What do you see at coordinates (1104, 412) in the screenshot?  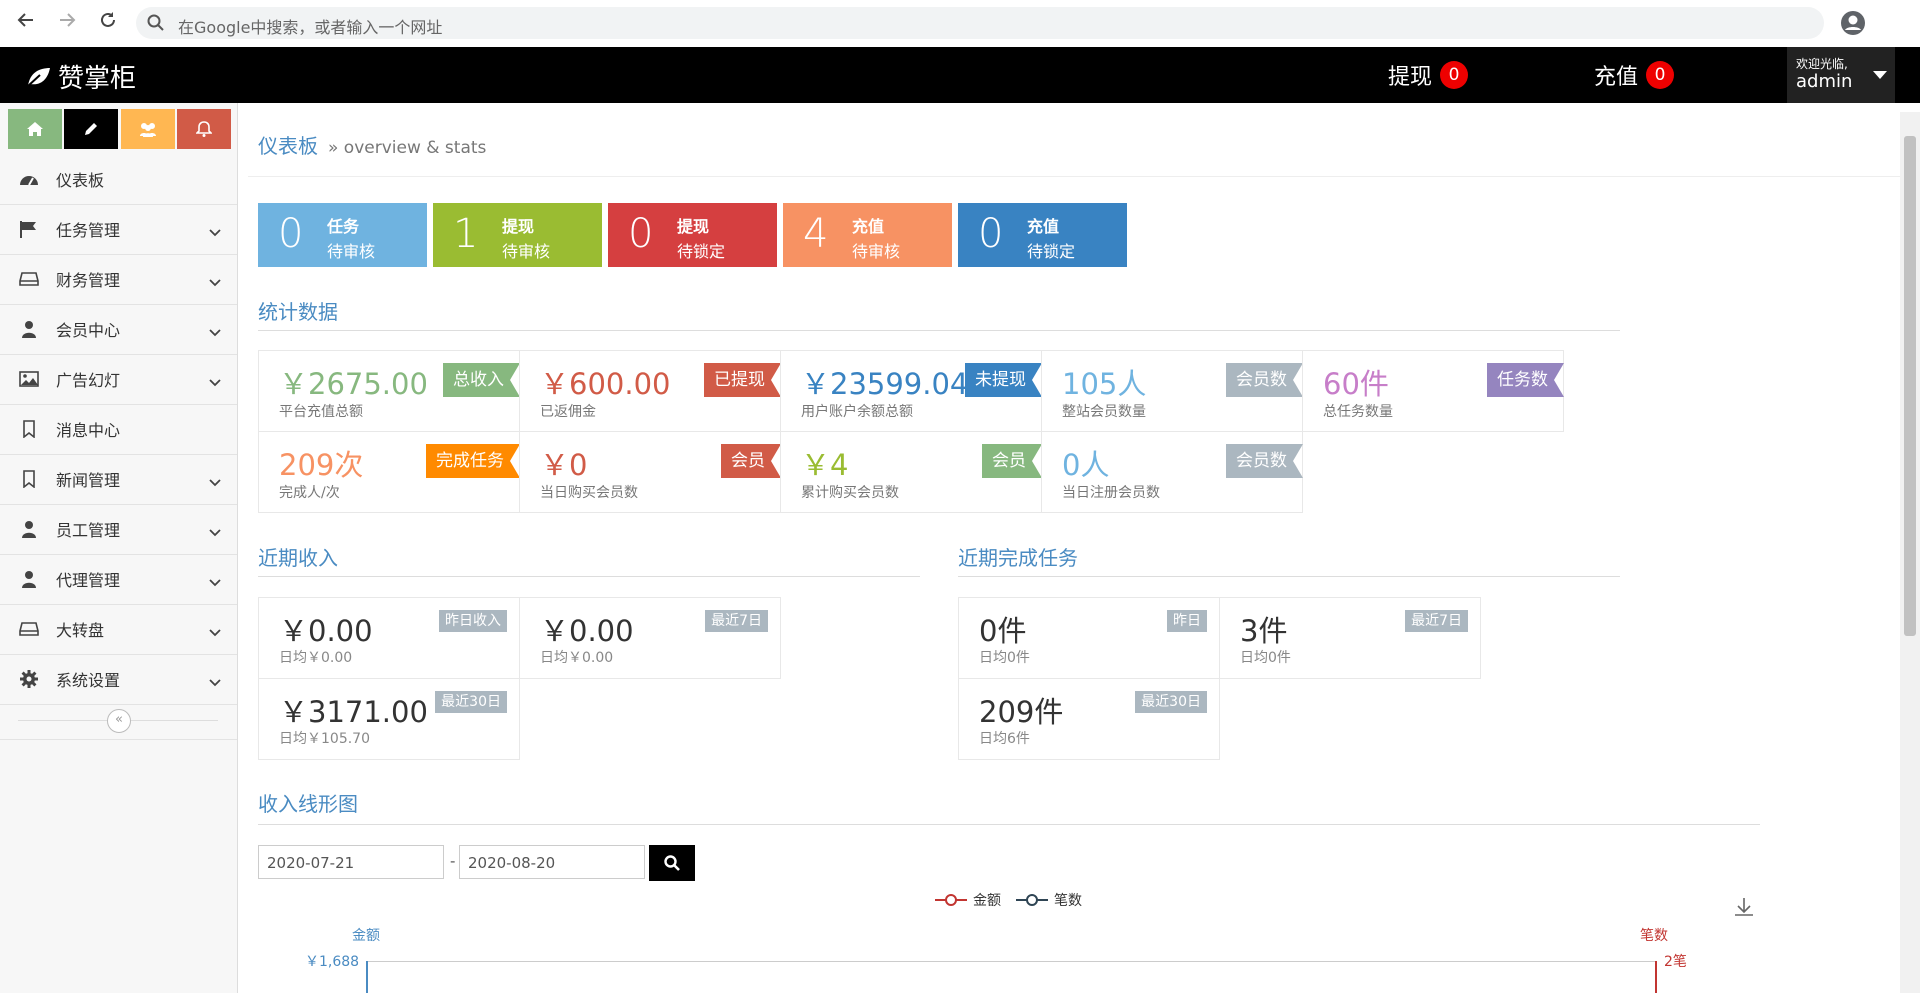 I see `stat-label: 整站会员数量` at bounding box center [1104, 412].